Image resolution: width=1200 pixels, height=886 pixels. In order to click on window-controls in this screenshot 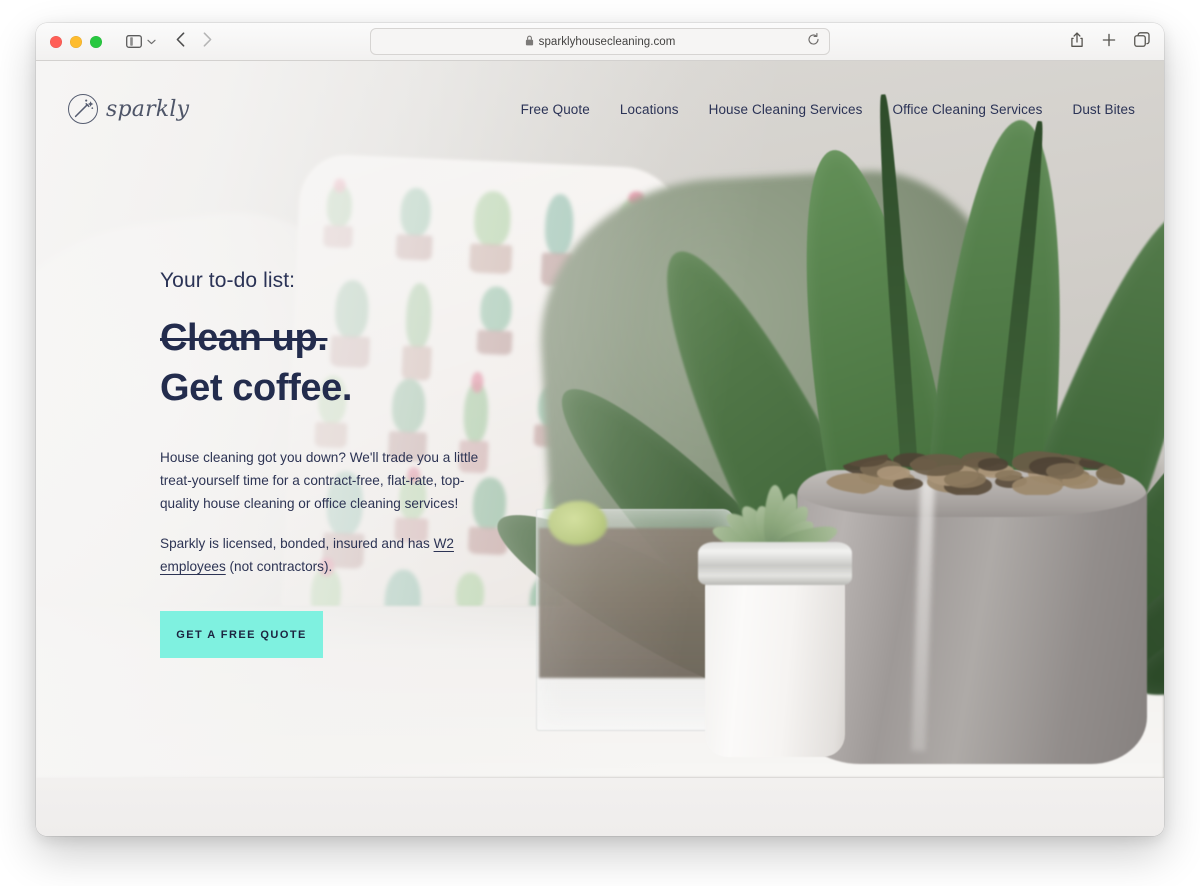, I will do `click(76, 41)`.